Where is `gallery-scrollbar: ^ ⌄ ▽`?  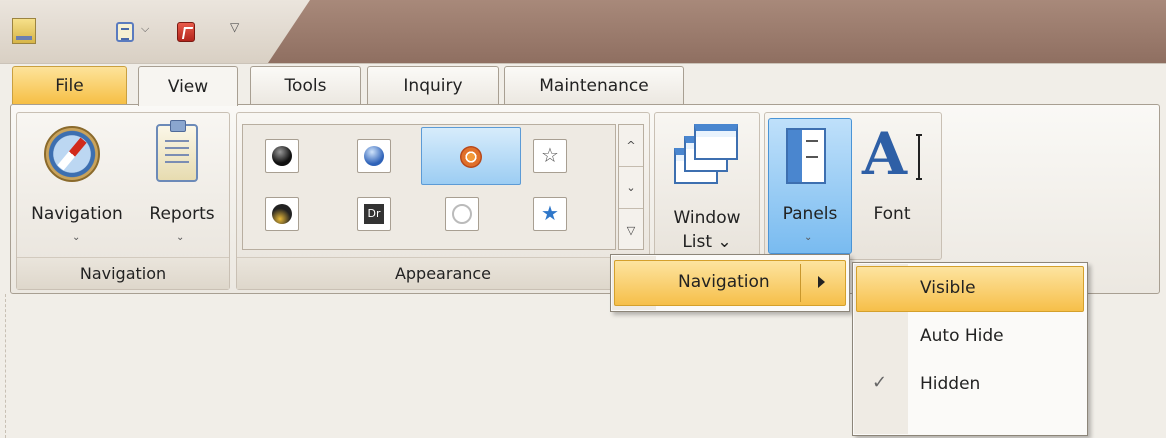 gallery-scrollbar: ^ ⌄ ▽ is located at coordinates (631, 187).